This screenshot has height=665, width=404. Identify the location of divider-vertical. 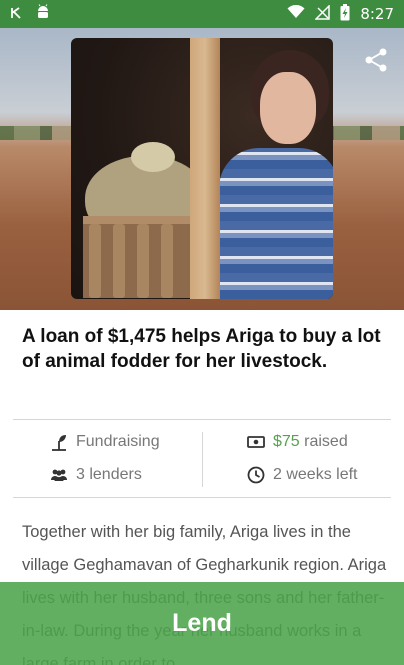
(202, 459).